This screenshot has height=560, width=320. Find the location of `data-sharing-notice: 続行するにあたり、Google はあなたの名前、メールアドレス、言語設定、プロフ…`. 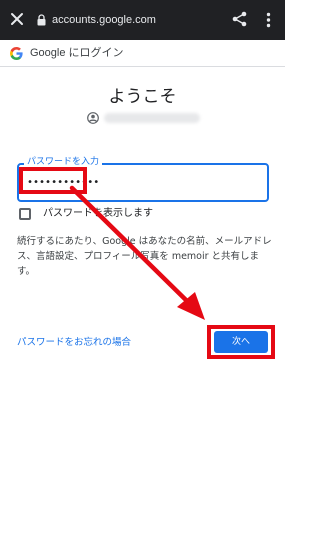

data-sharing-notice: 続行するにあたり、Google はあなたの名前、メールアドレス、言語設定、プロフ… is located at coordinates (144, 256).